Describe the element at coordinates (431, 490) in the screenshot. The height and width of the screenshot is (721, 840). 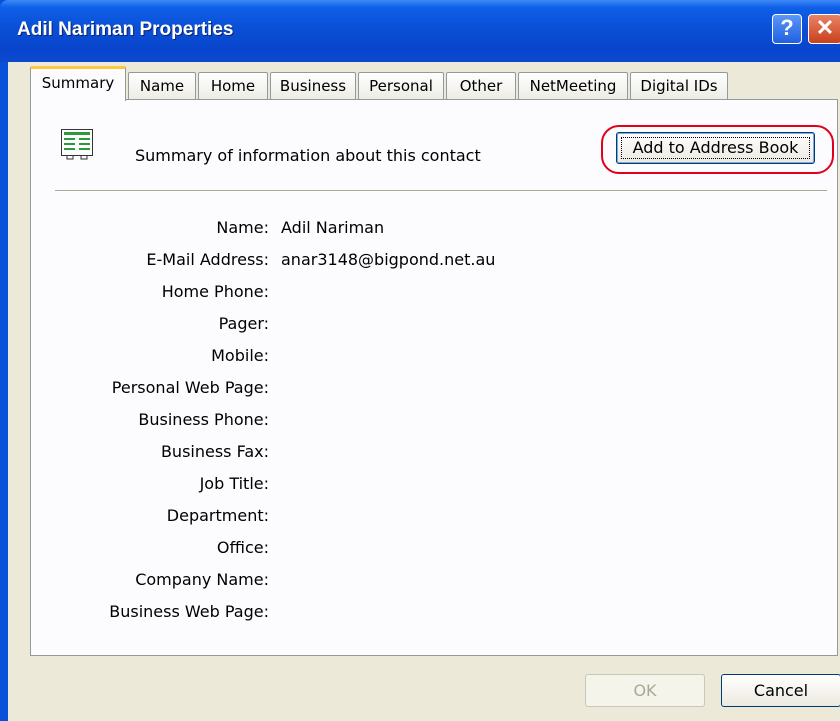
I see `field-row-job-title: Job Title:` at that location.